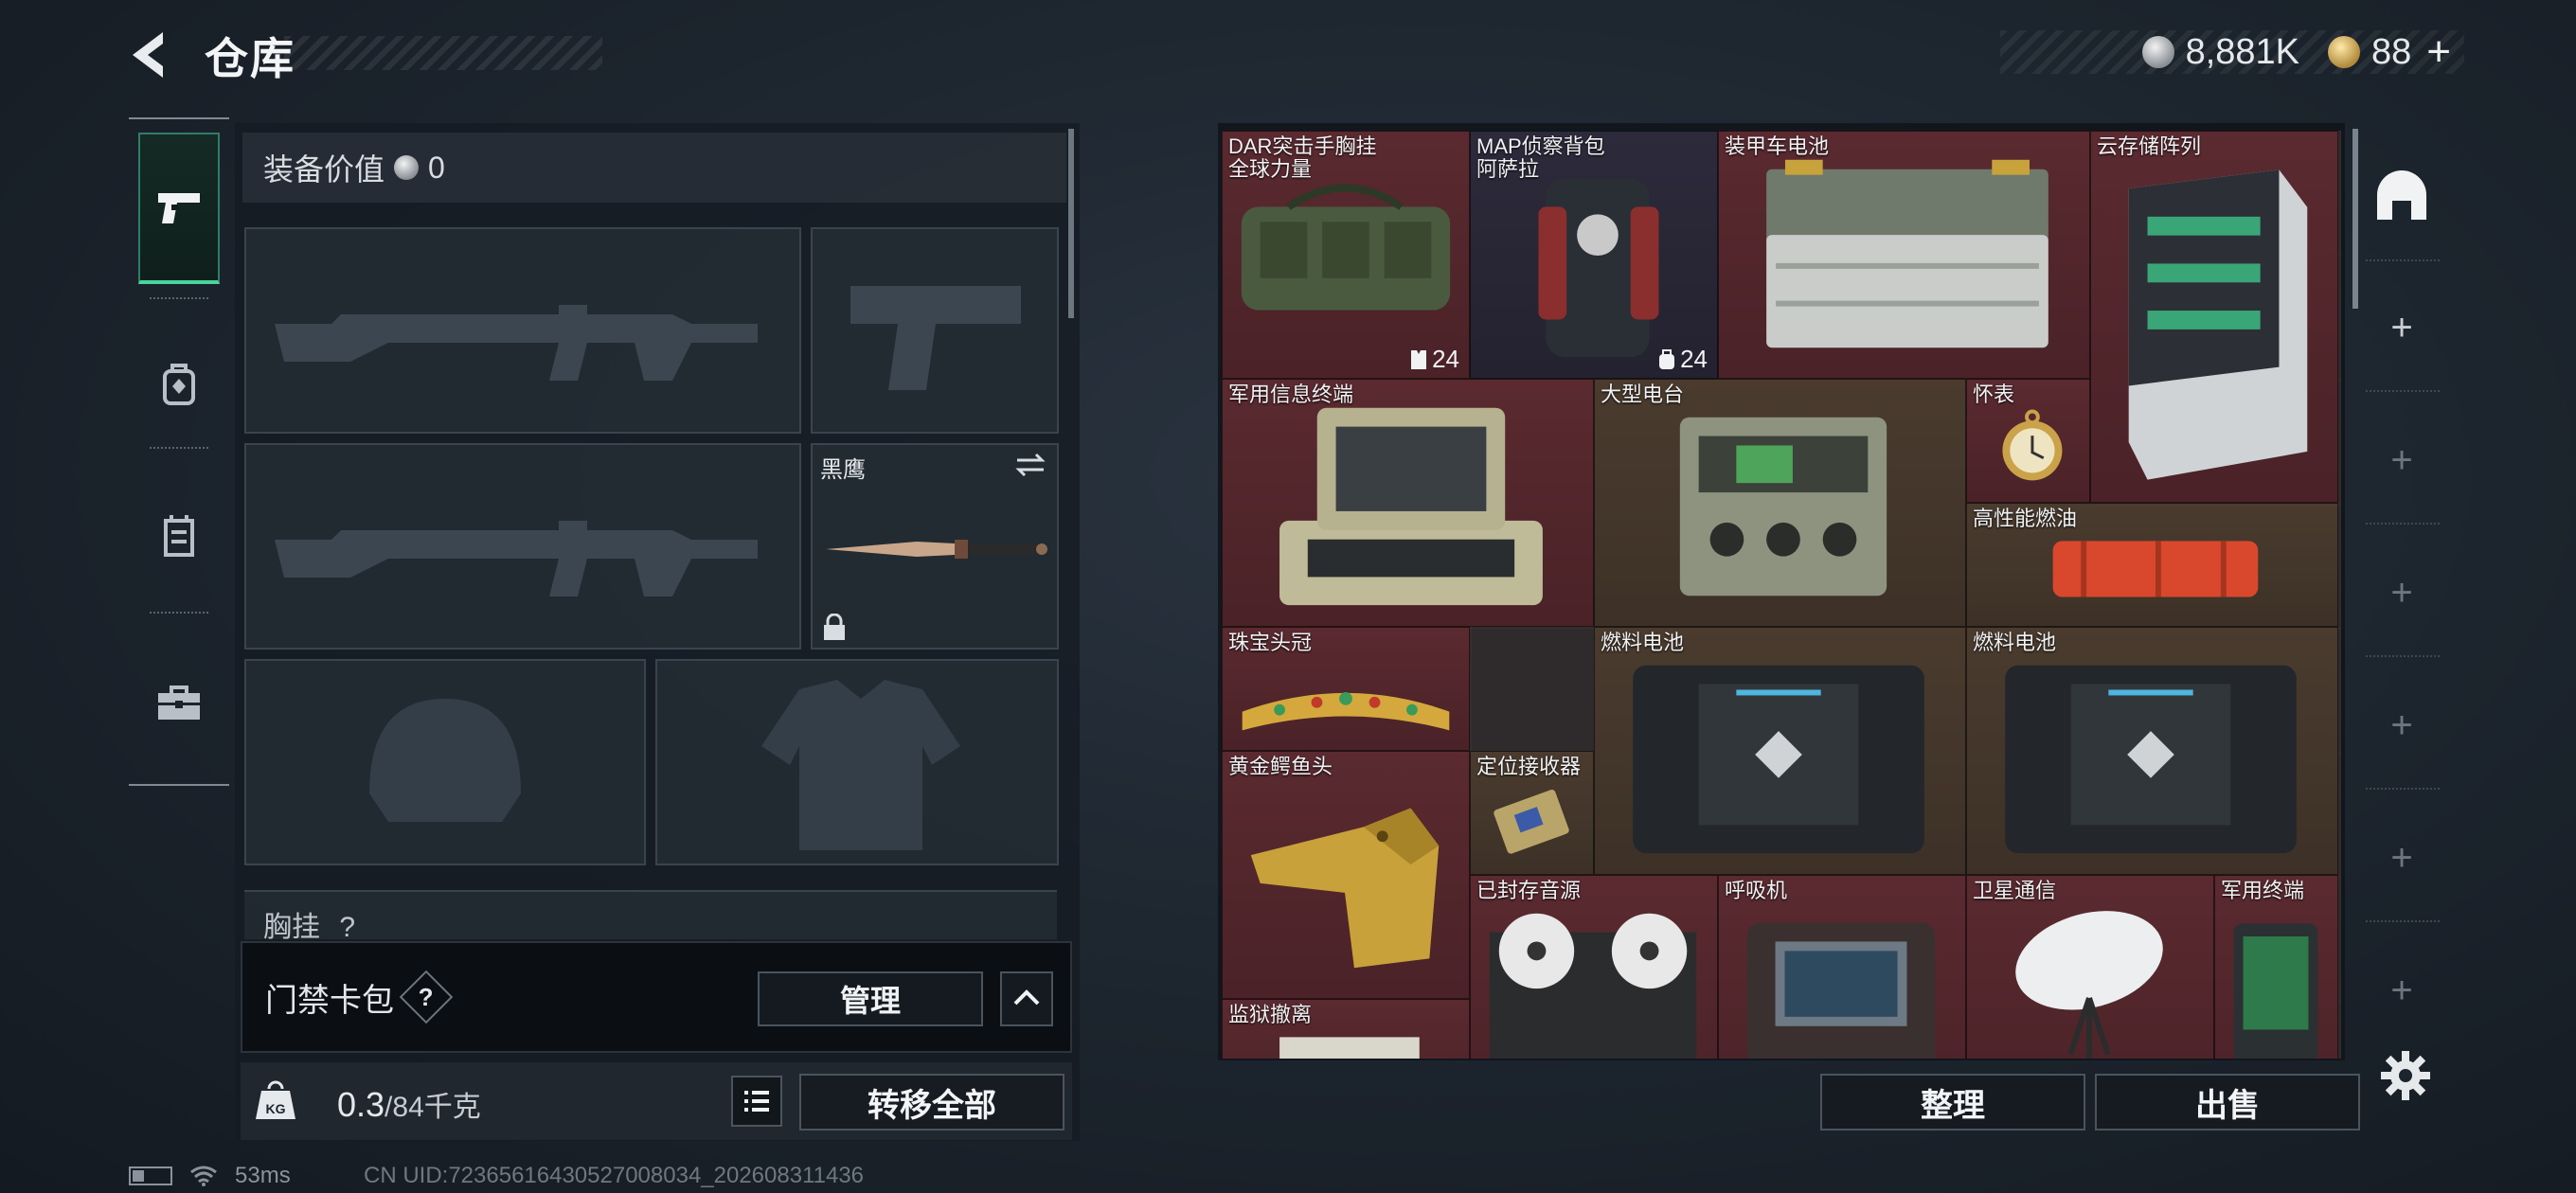 The height and width of the screenshot is (1193, 2576). Describe the element at coordinates (650, 916) in the screenshot. I see `chest-rig-slot-row: 胸挂 ?` at that location.